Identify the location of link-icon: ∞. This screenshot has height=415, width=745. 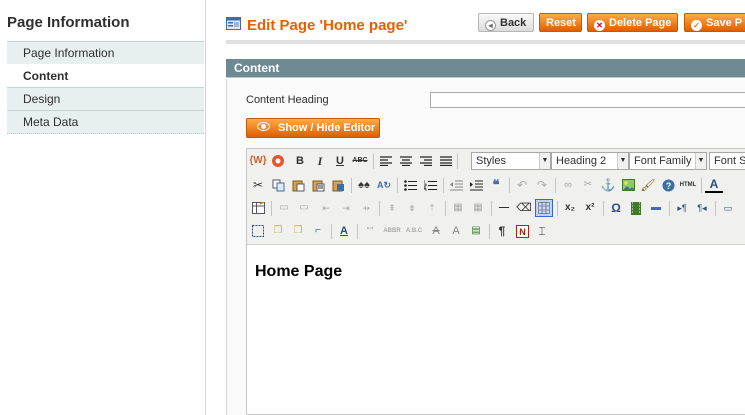
(568, 185).